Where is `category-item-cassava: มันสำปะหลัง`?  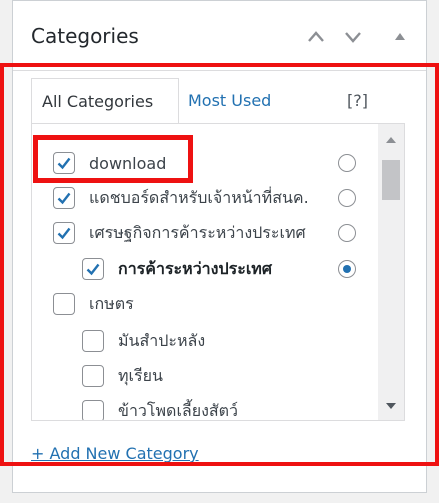
category-item-cassava: มันสำปะหลัง is located at coordinates (143, 341).